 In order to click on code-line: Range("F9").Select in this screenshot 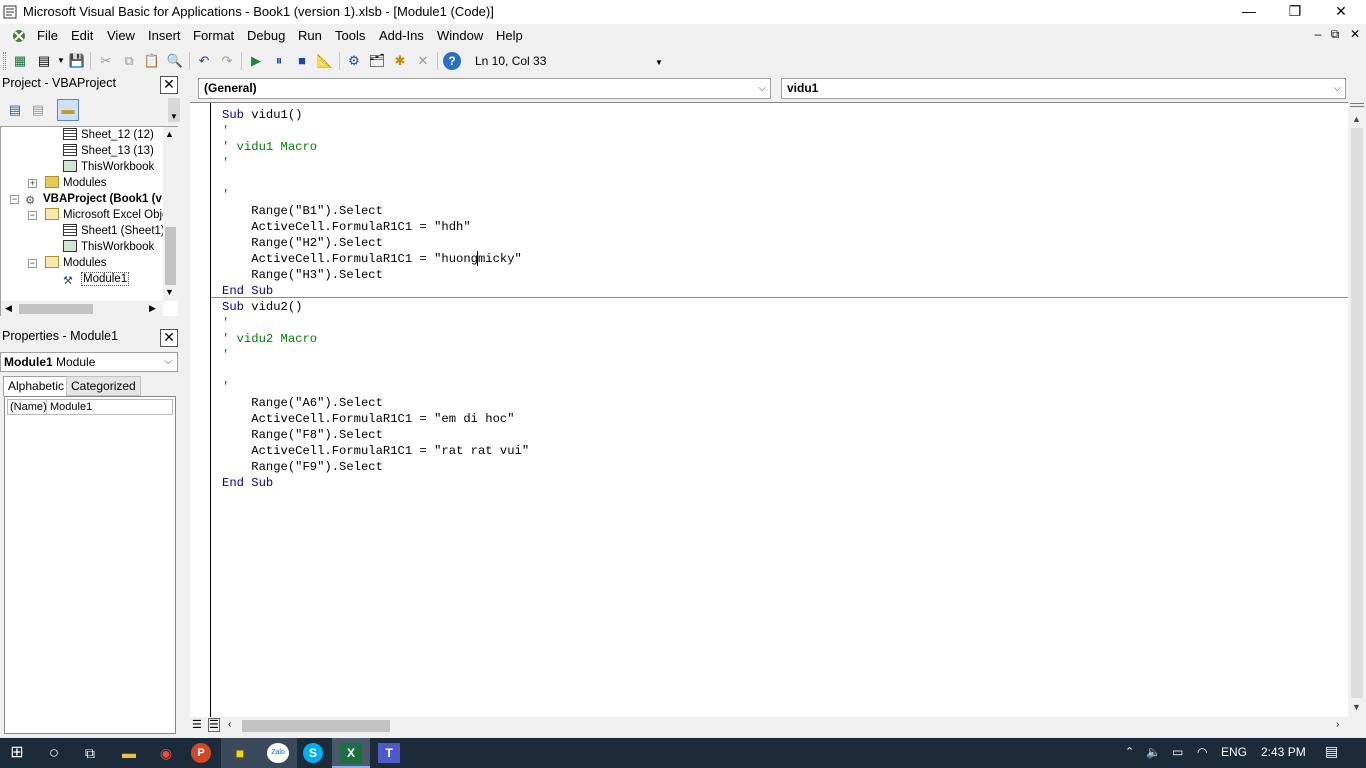, I will do `click(302, 467)`.